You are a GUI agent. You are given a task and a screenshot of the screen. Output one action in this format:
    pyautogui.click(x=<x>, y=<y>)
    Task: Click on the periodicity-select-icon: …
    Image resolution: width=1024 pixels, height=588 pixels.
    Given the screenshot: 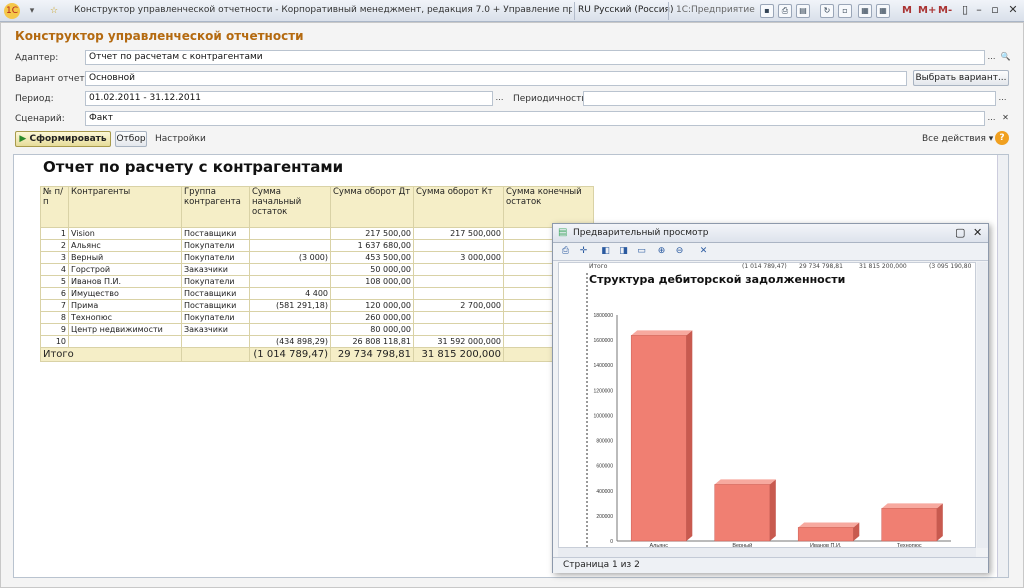 What is the action you would take?
    pyautogui.click(x=1002, y=98)
    